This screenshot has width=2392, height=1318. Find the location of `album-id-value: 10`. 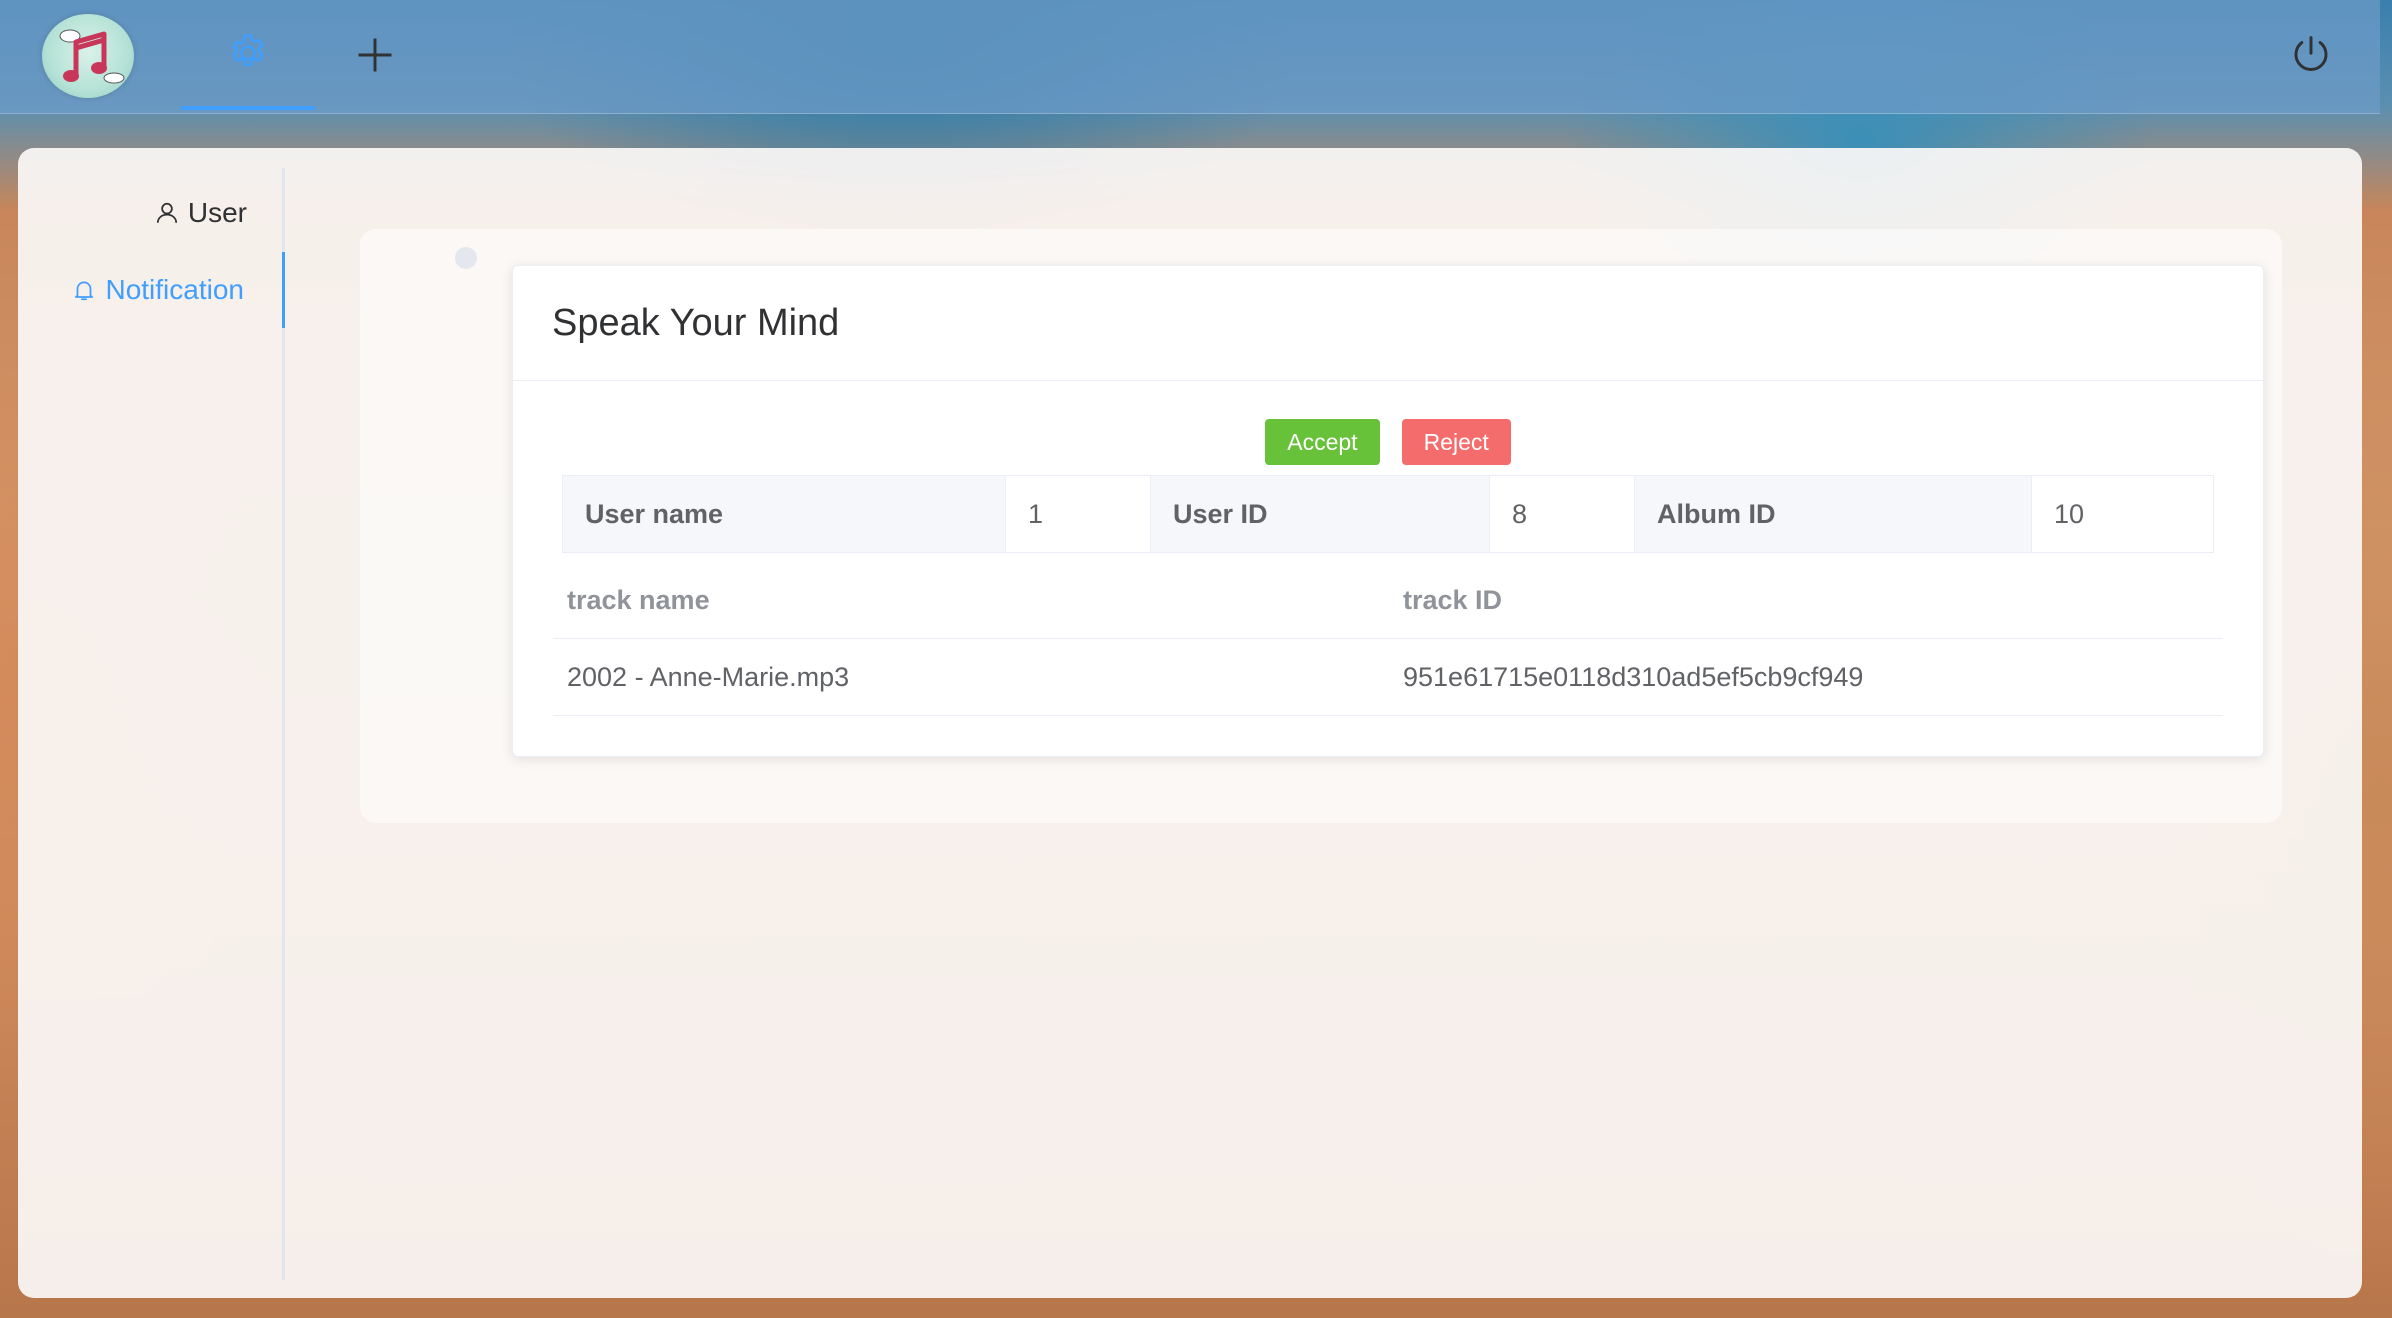

album-id-value: 10 is located at coordinates (2122, 514).